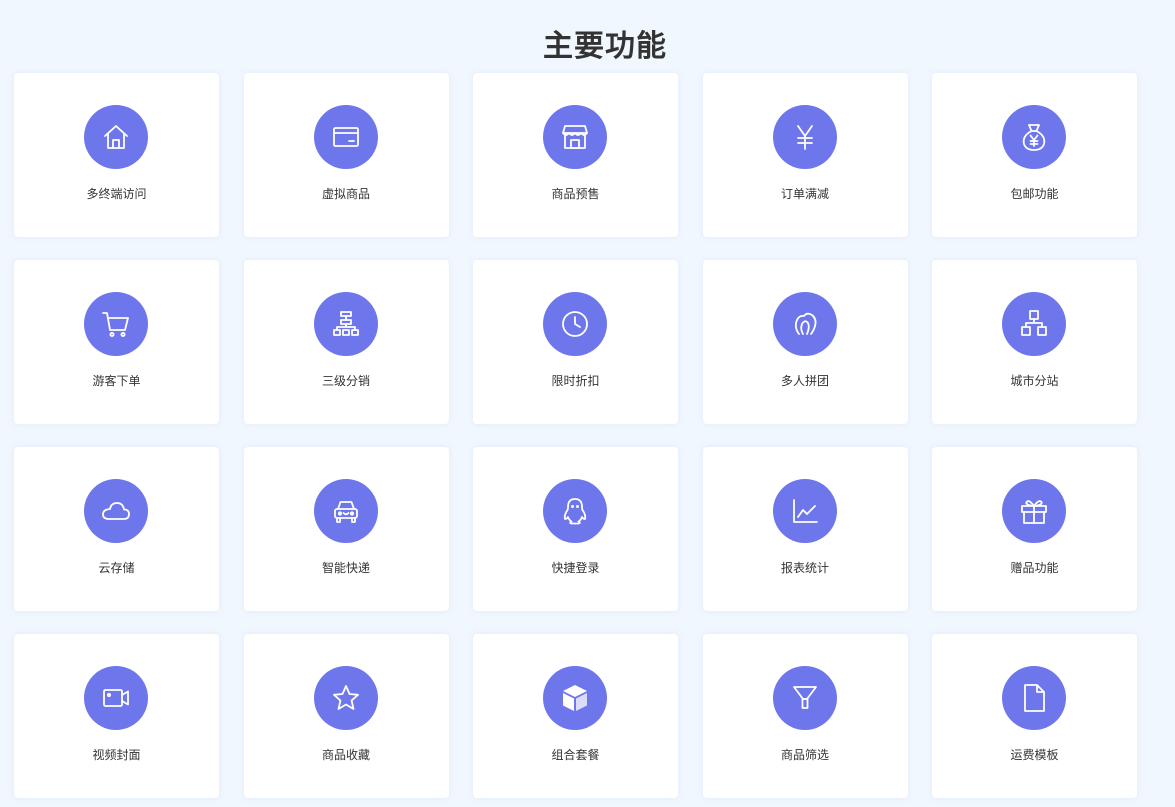 The width and height of the screenshot is (1175, 807). I want to click on money-bag-icon, so click(1034, 137).